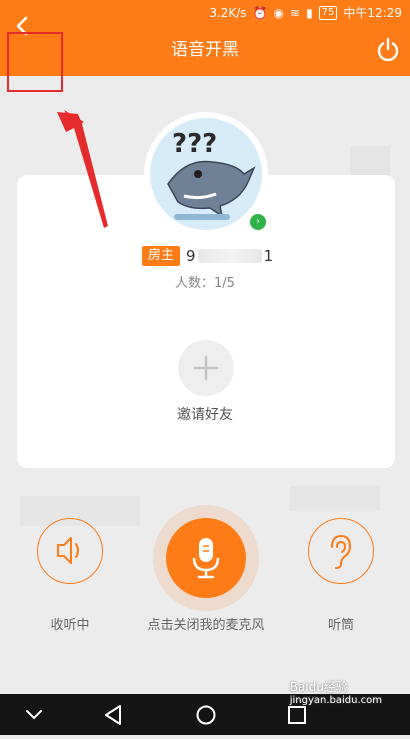 Image resolution: width=410 pixels, height=739 pixels. I want to click on online-status-icon: ›, so click(258, 222).